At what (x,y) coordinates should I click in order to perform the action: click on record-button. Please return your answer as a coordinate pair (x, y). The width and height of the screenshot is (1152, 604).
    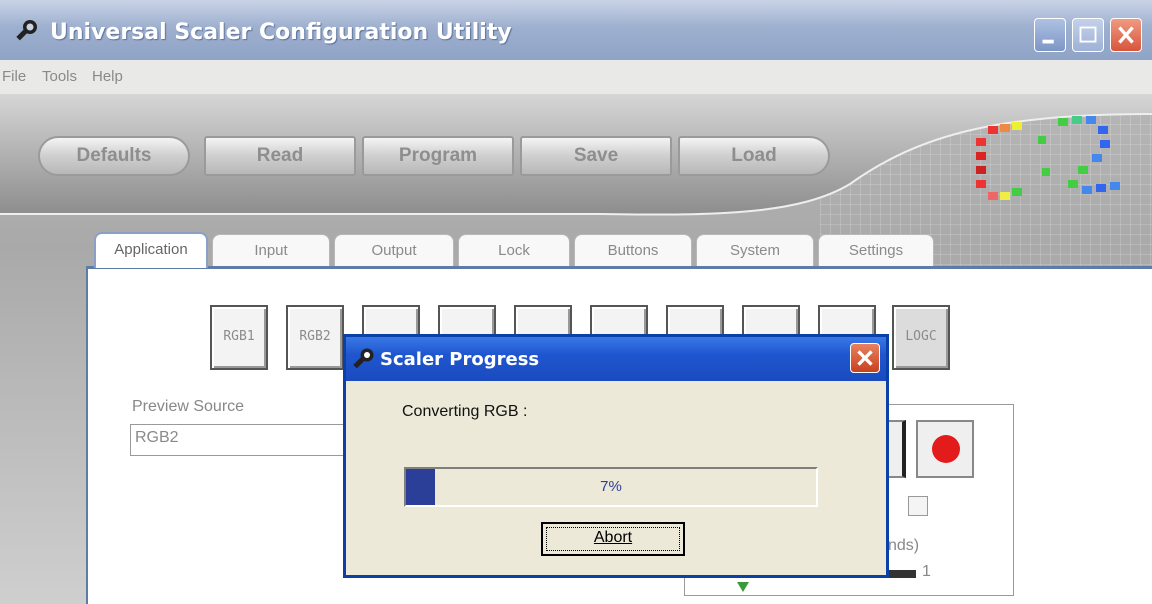
    Looking at the image, I should click on (945, 449).